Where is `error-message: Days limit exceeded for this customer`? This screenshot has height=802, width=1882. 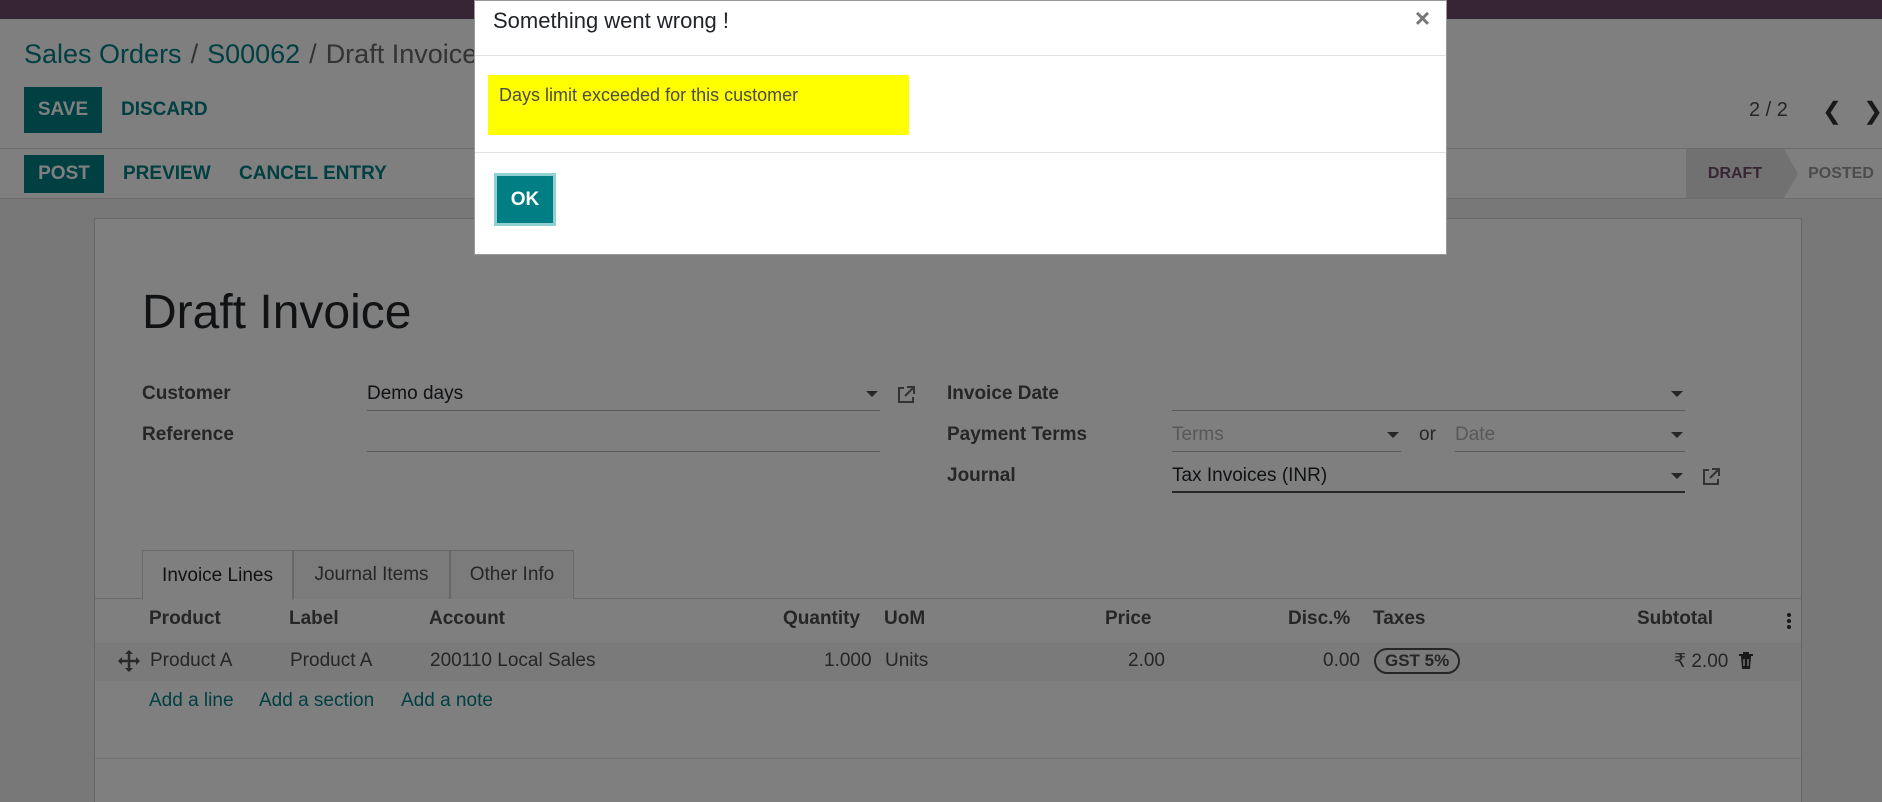 error-message: Days limit exceeded for this customer is located at coordinates (698, 105).